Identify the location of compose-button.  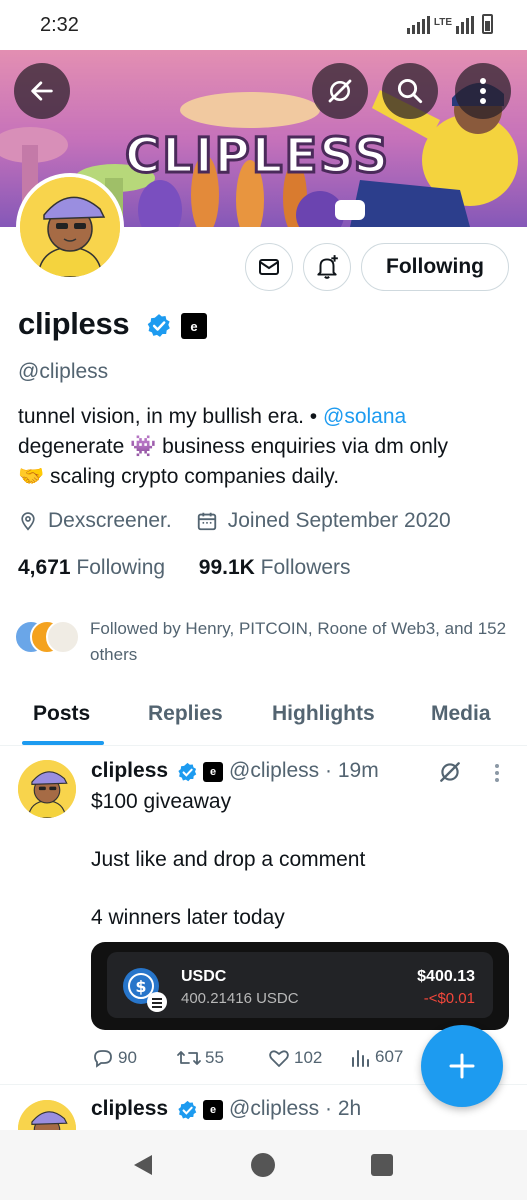
(462, 1066).